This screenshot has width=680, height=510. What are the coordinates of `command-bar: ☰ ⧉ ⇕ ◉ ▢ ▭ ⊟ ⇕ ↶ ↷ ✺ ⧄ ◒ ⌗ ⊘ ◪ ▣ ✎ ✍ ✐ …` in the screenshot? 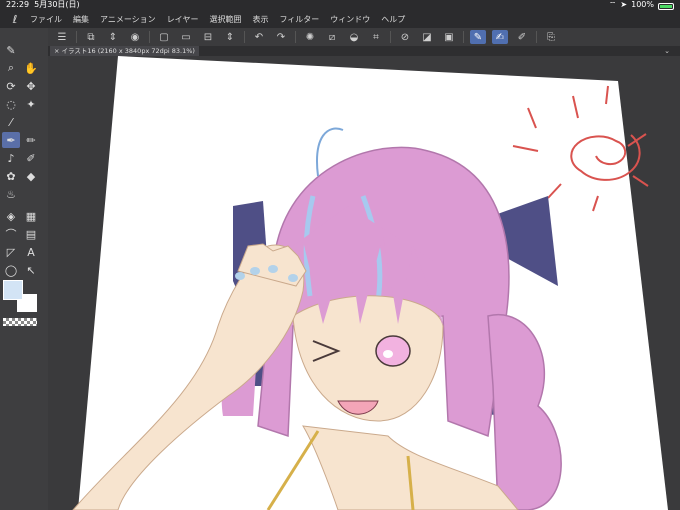 It's located at (364, 37).